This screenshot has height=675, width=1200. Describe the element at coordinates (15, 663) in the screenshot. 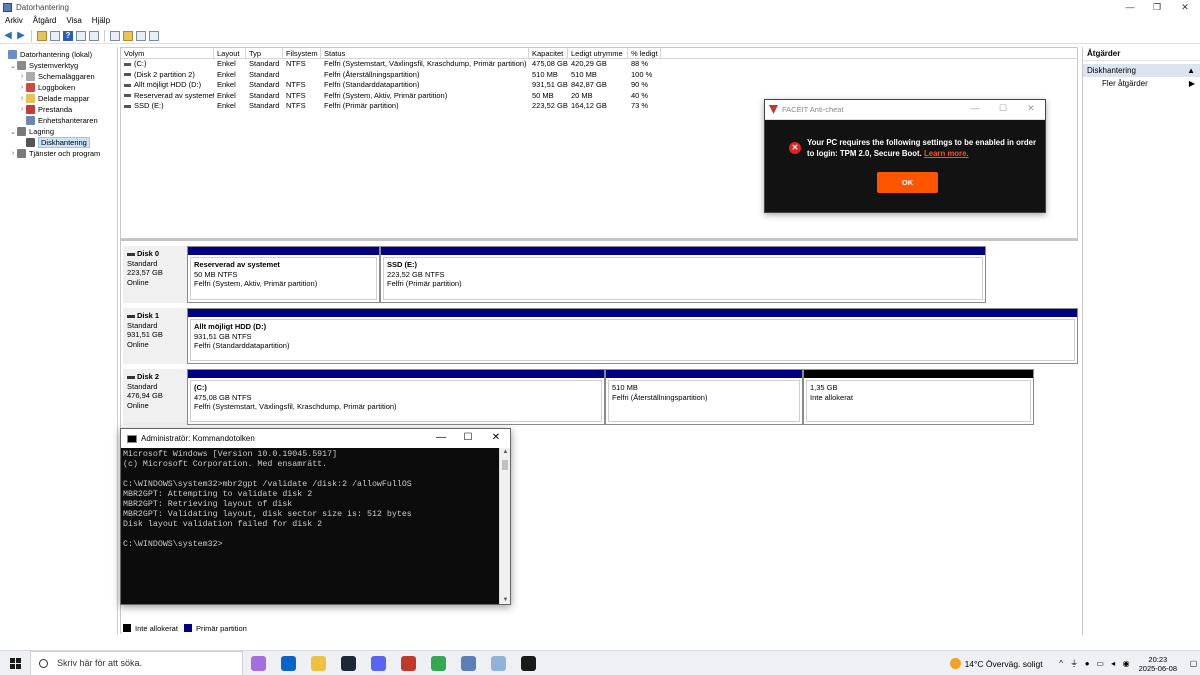

I see `start-button` at that location.